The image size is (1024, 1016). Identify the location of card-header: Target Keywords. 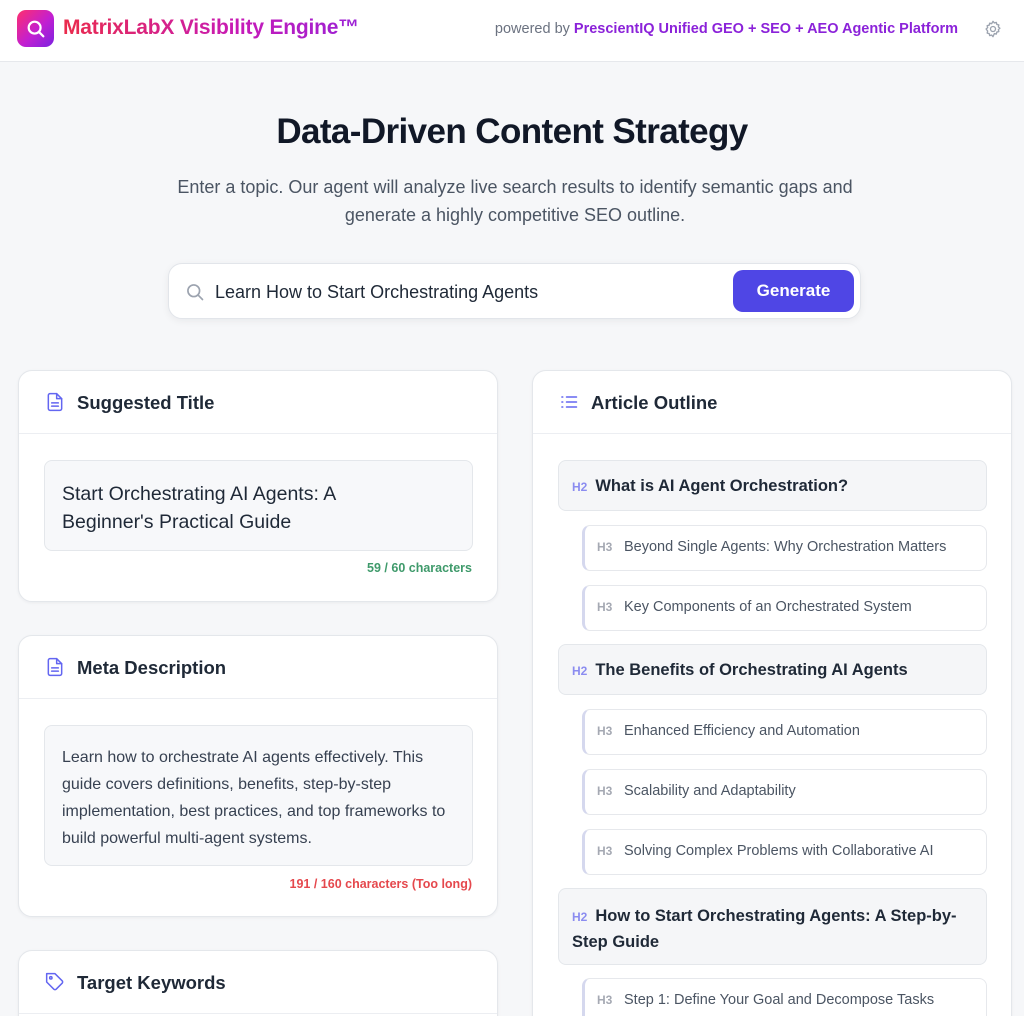
(258, 982).